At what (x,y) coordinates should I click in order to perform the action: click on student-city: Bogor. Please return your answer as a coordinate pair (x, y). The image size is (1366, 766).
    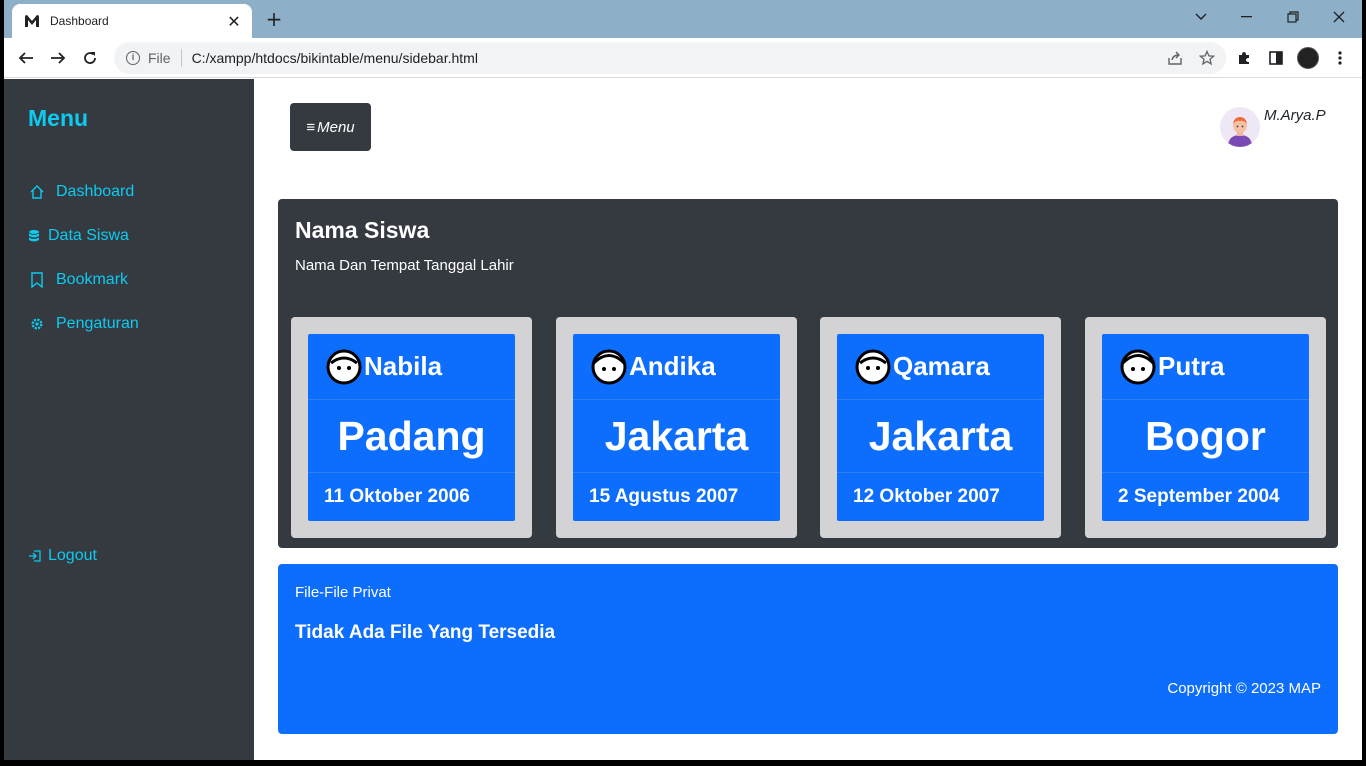
    Looking at the image, I should click on (1205, 437).